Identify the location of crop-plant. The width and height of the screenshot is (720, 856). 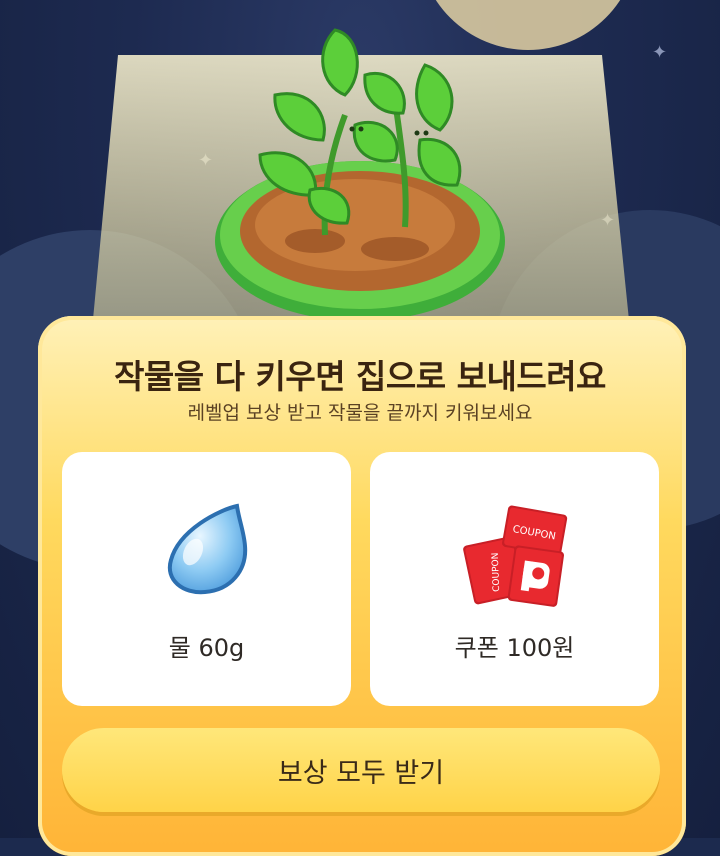
(360, 174).